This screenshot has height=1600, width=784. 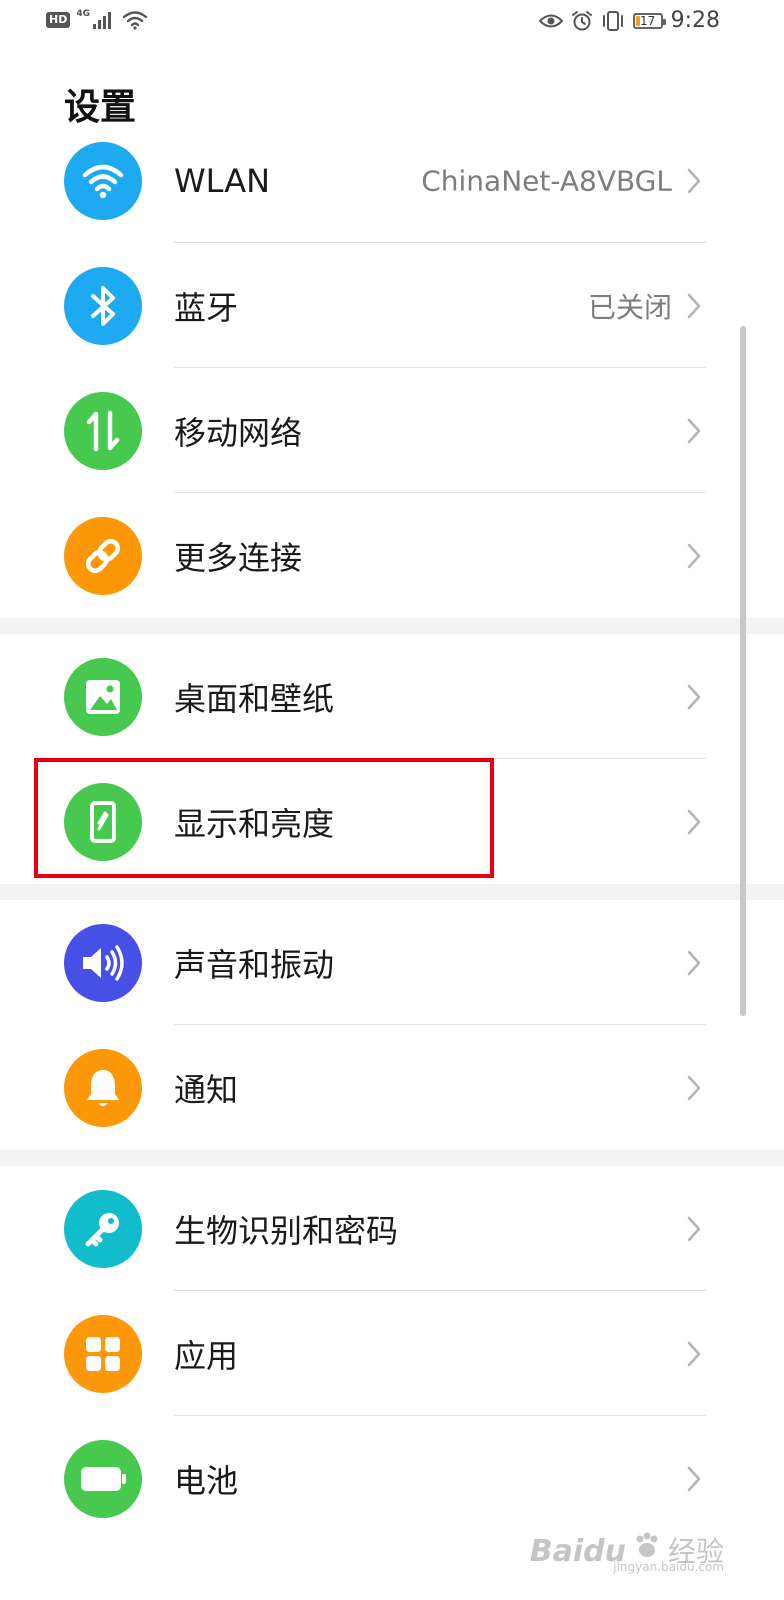 What do you see at coordinates (83, 14) in the screenshot?
I see `network-type: 4G` at bounding box center [83, 14].